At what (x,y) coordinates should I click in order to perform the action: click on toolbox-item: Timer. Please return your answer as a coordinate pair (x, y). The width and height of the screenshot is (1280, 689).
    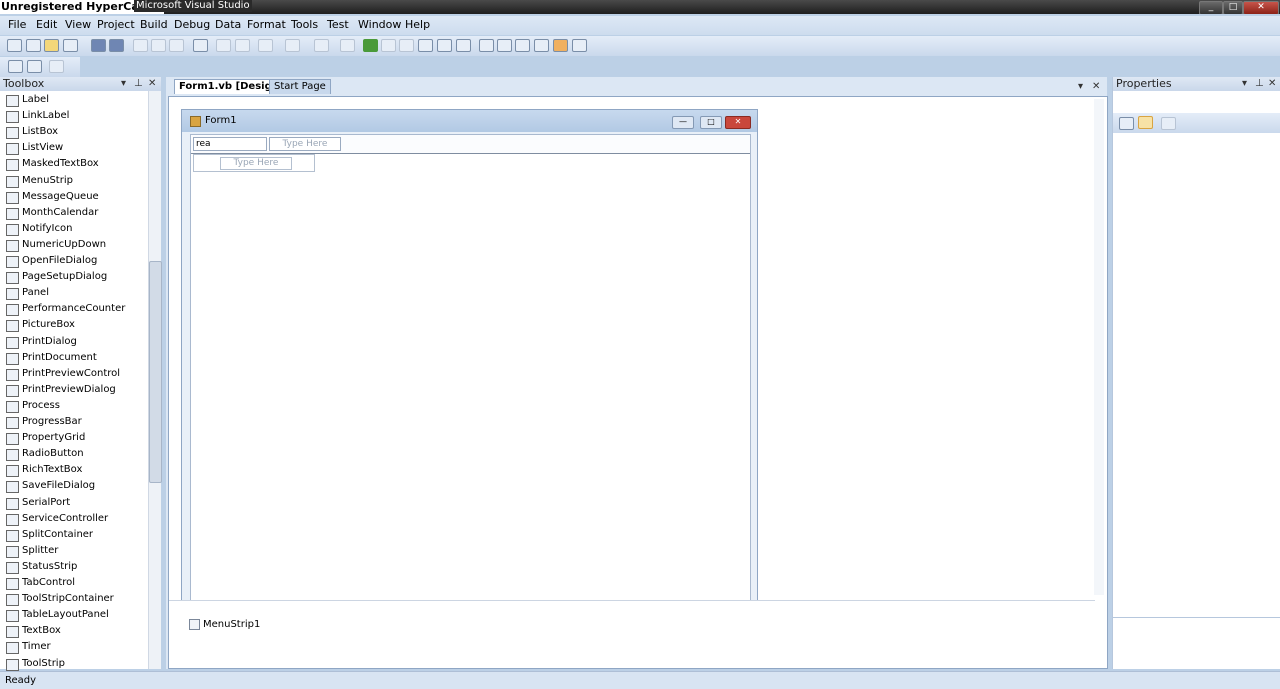
    Looking at the image, I should click on (73, 647).